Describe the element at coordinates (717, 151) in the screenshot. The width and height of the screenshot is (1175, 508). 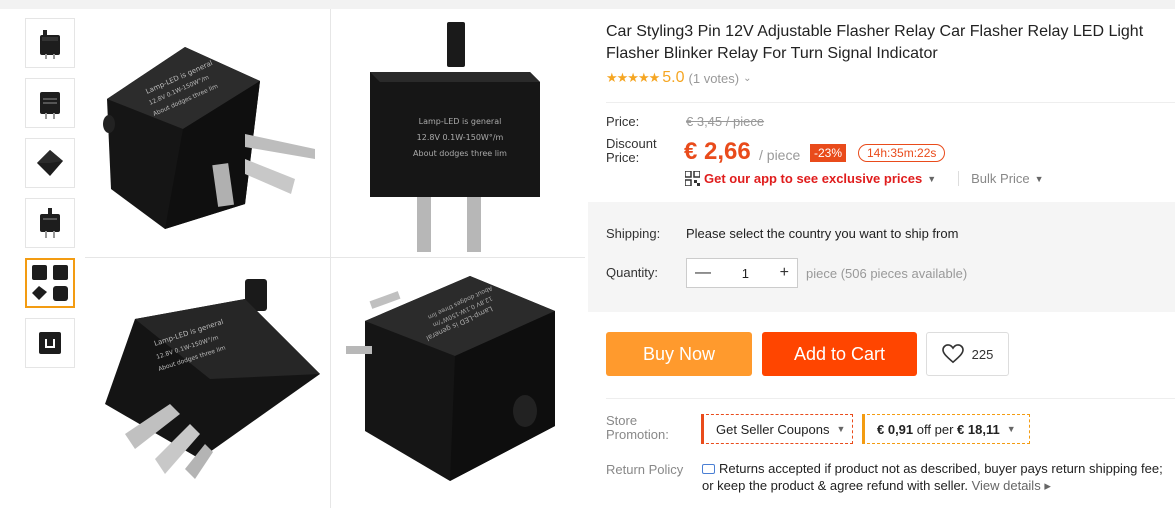
I see `current-price: € 2,66` at that location.